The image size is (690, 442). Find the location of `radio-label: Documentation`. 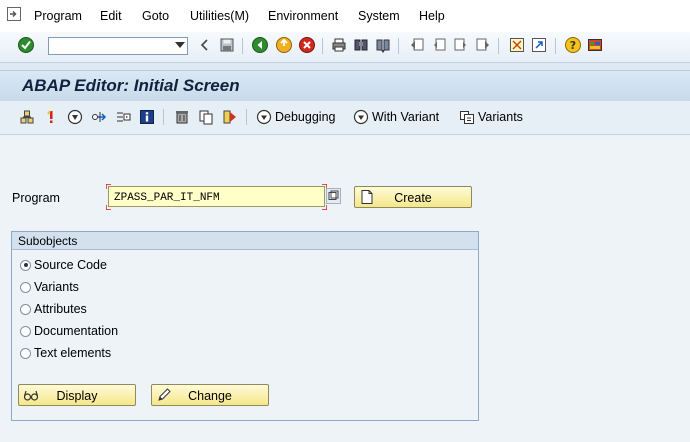

radio-label: Documentation is located at coordinates (76, 331).